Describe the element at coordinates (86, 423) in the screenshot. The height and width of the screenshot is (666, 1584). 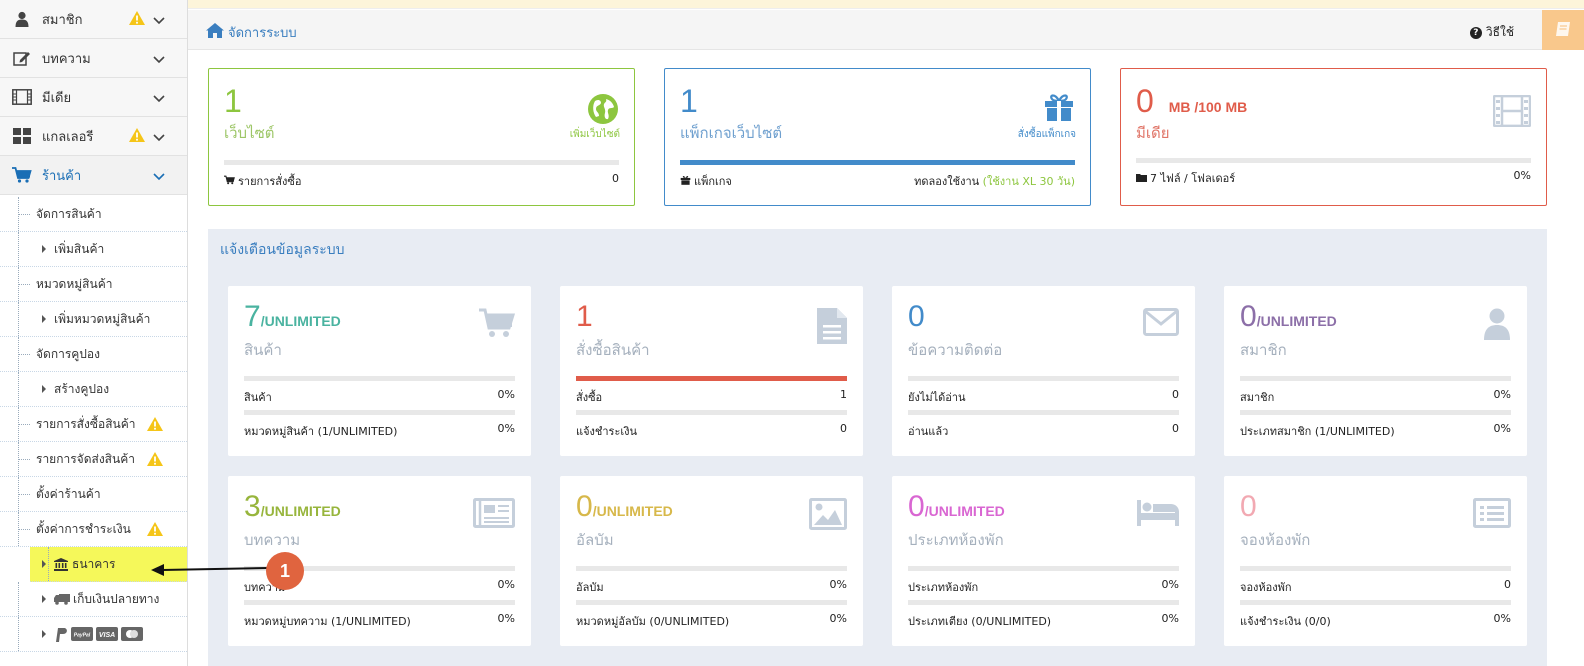
I see `sidebar-item-label: รายการสั่งซื้อสินค้า` at that location.